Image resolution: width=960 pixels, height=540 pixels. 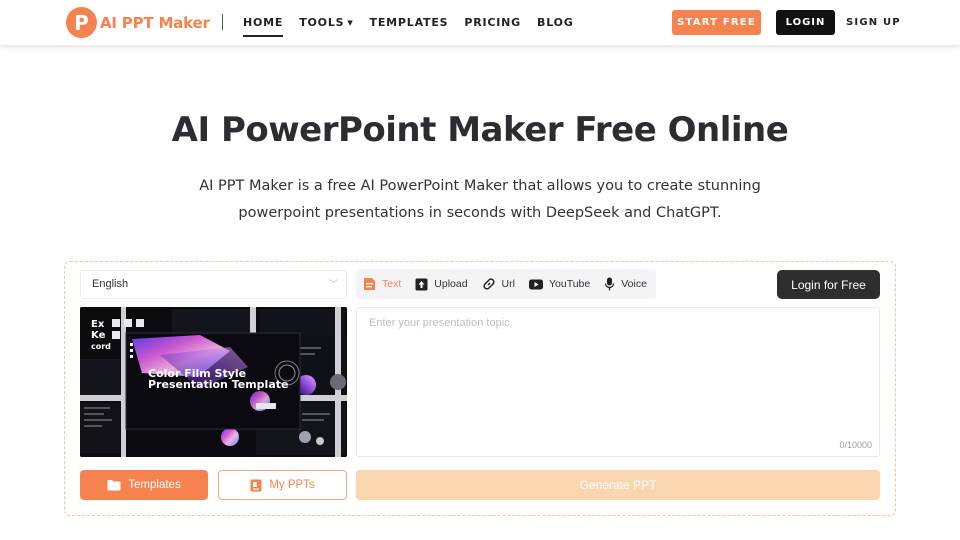 What do you see at coordinates (873, 22) in the screenshot?
I see `signup-link: SIGN UP` at bounding box center [873, 22].